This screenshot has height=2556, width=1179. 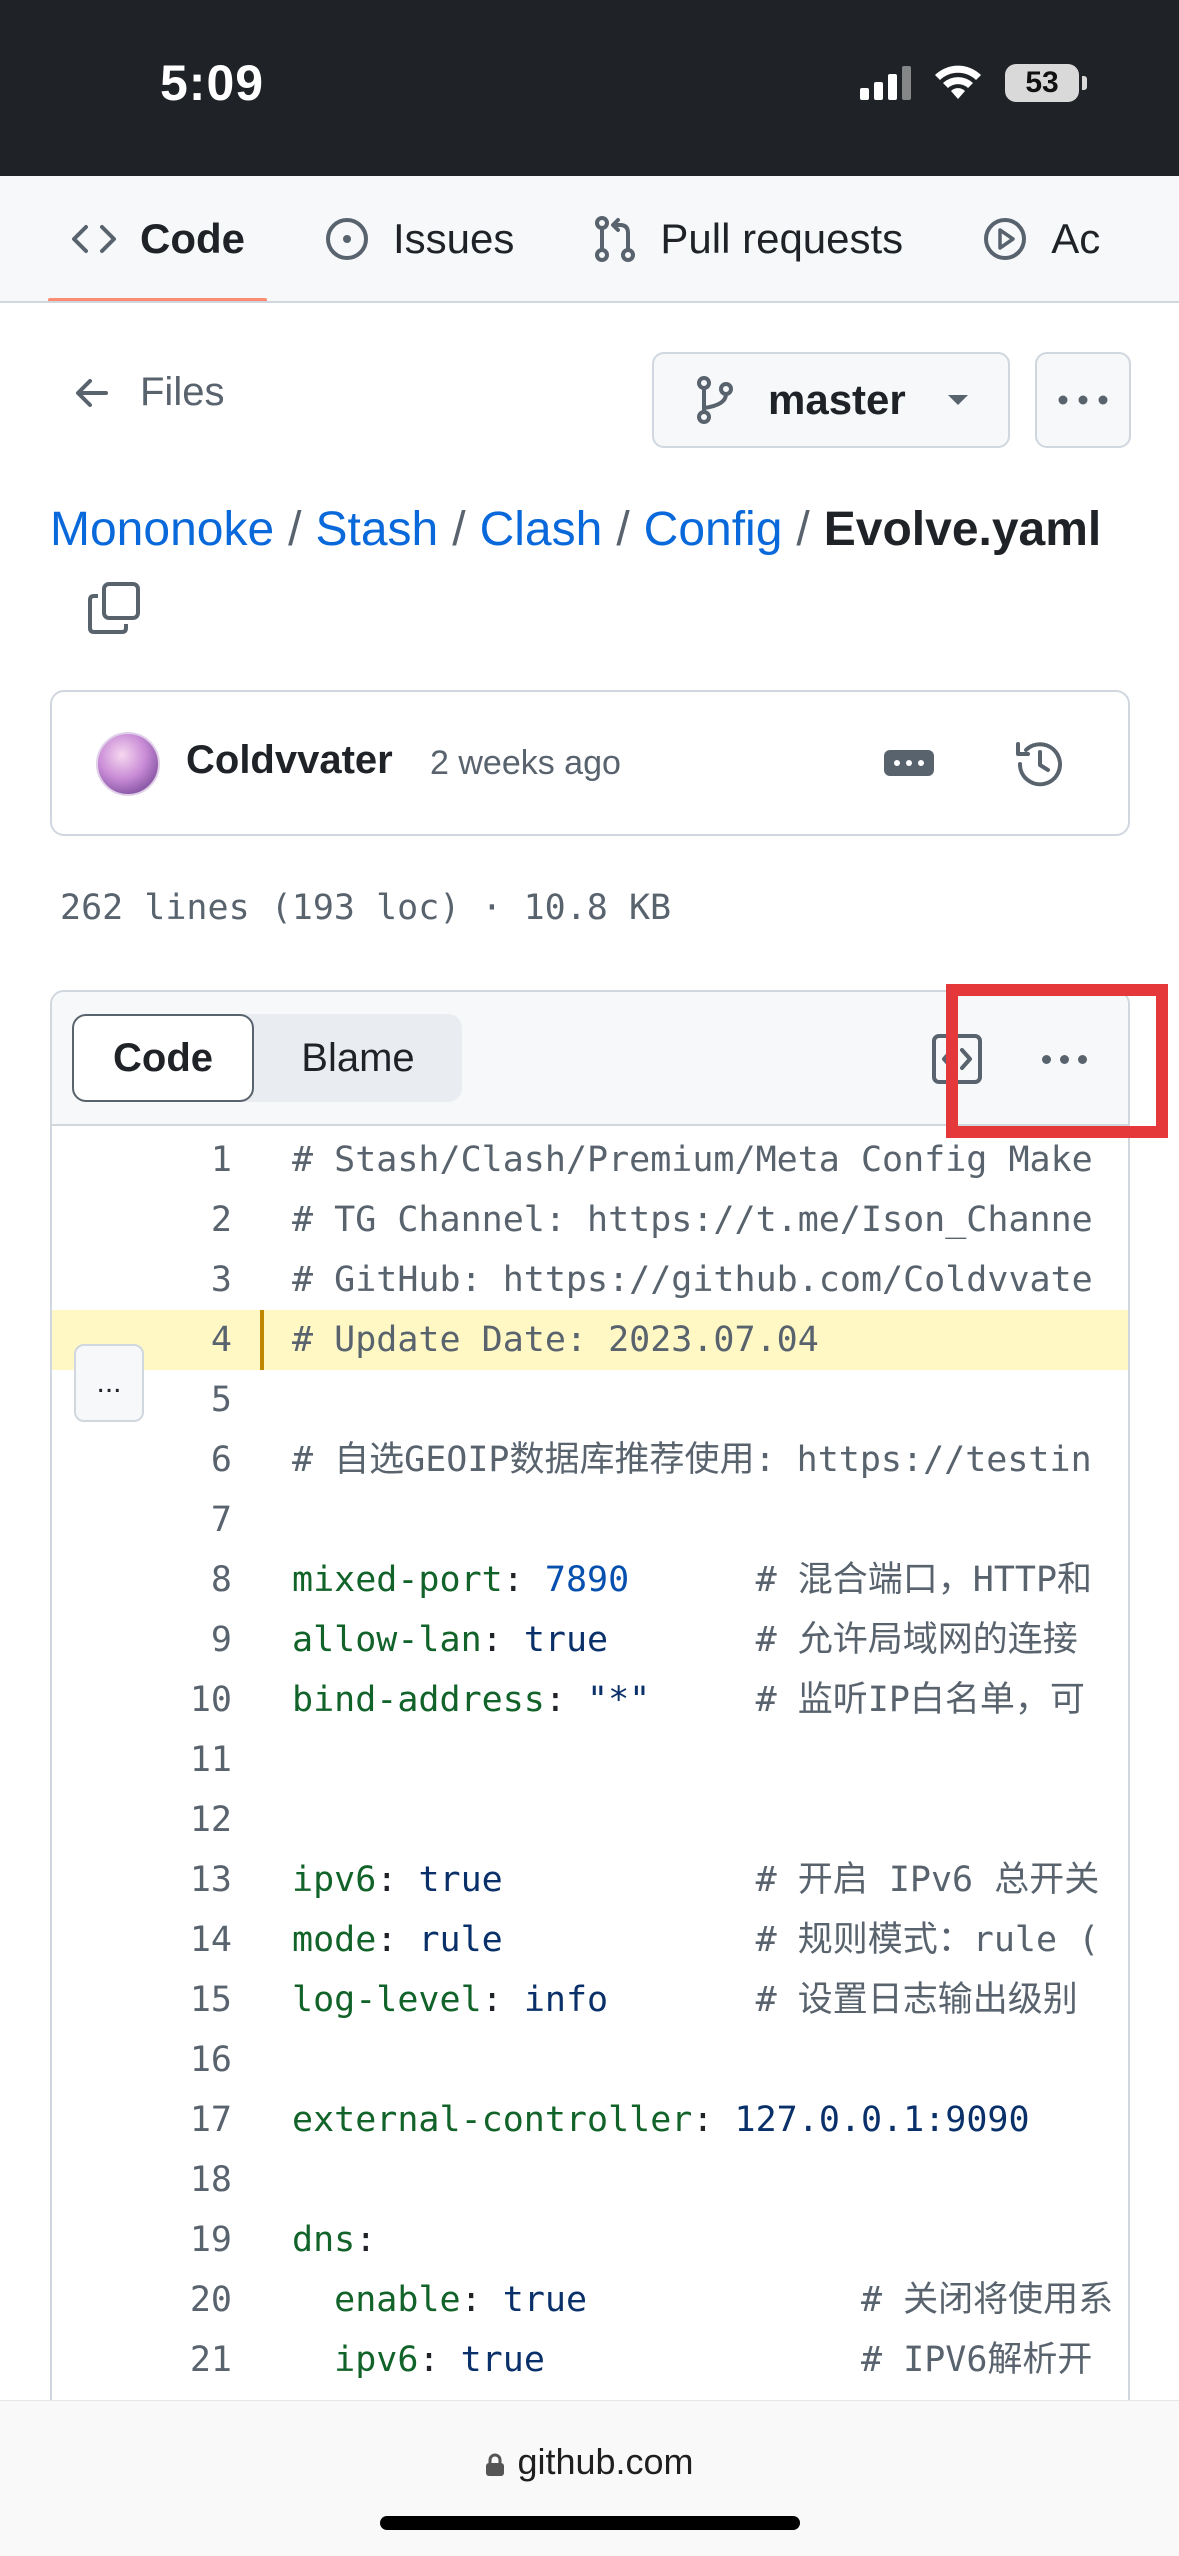 I want to click on code-line: 3 # GitHub: https://github.com/Coldvvate, so click(x=590, y=1280).